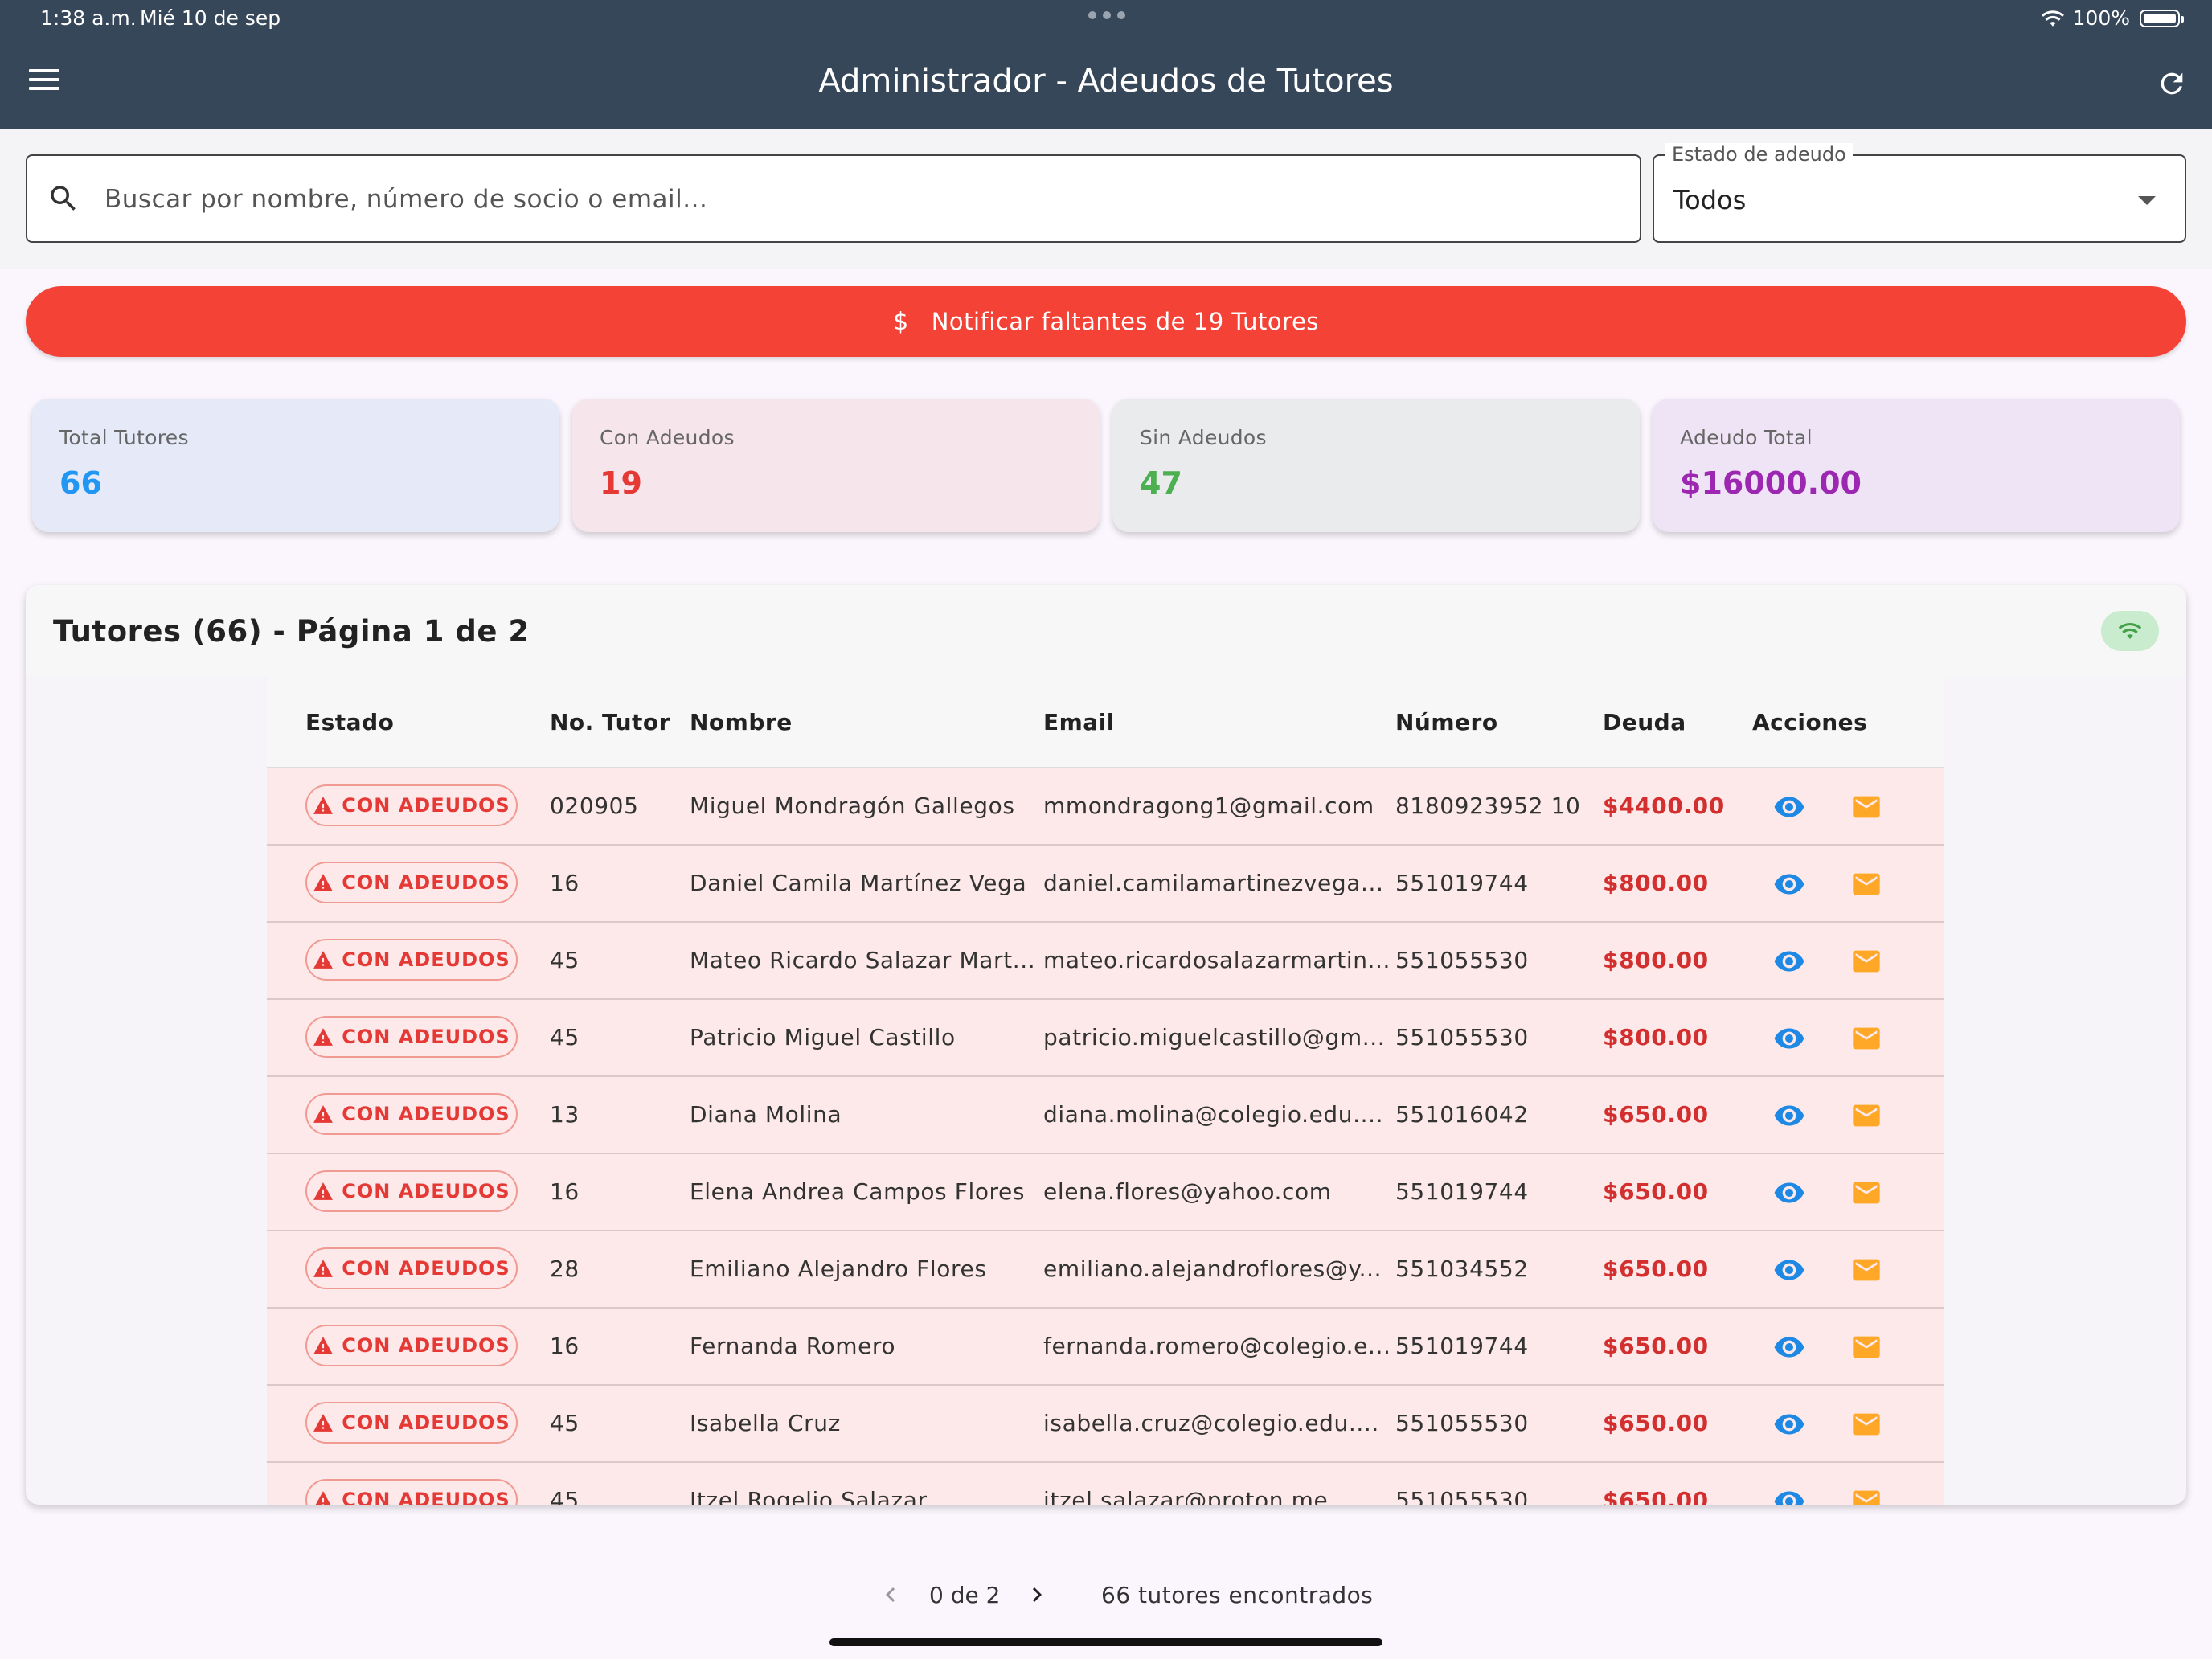 The height and width of the screenshot is (1659, 2212). What do you see at coordinates (1106, 1595) in the screenshot?
I see `pagination: 0 de 2 66 tutores encontrados` at bounding box center [1106, 1595].